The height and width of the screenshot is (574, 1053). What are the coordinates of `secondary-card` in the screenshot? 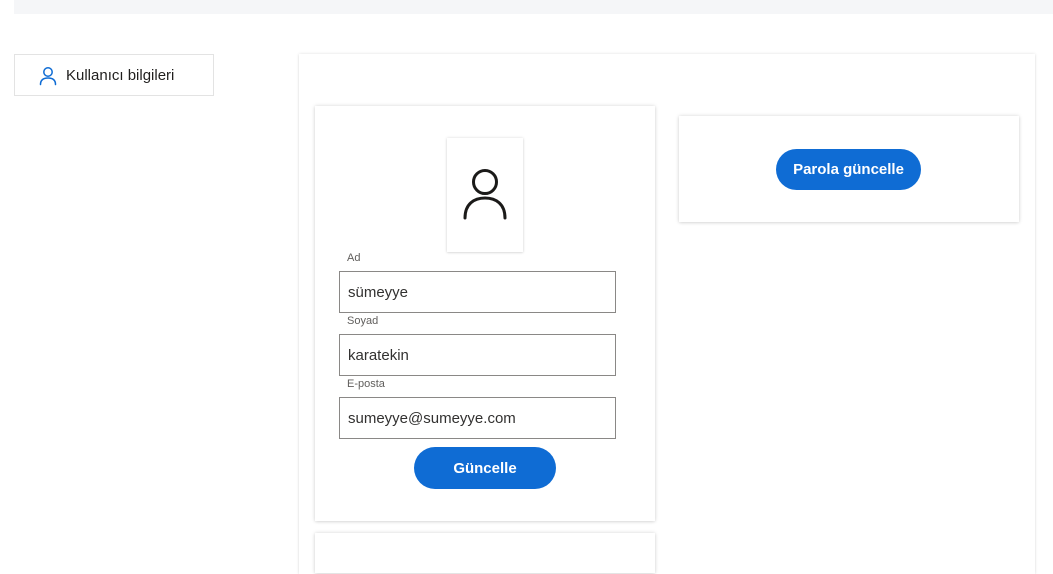 It's located at (485, 553).